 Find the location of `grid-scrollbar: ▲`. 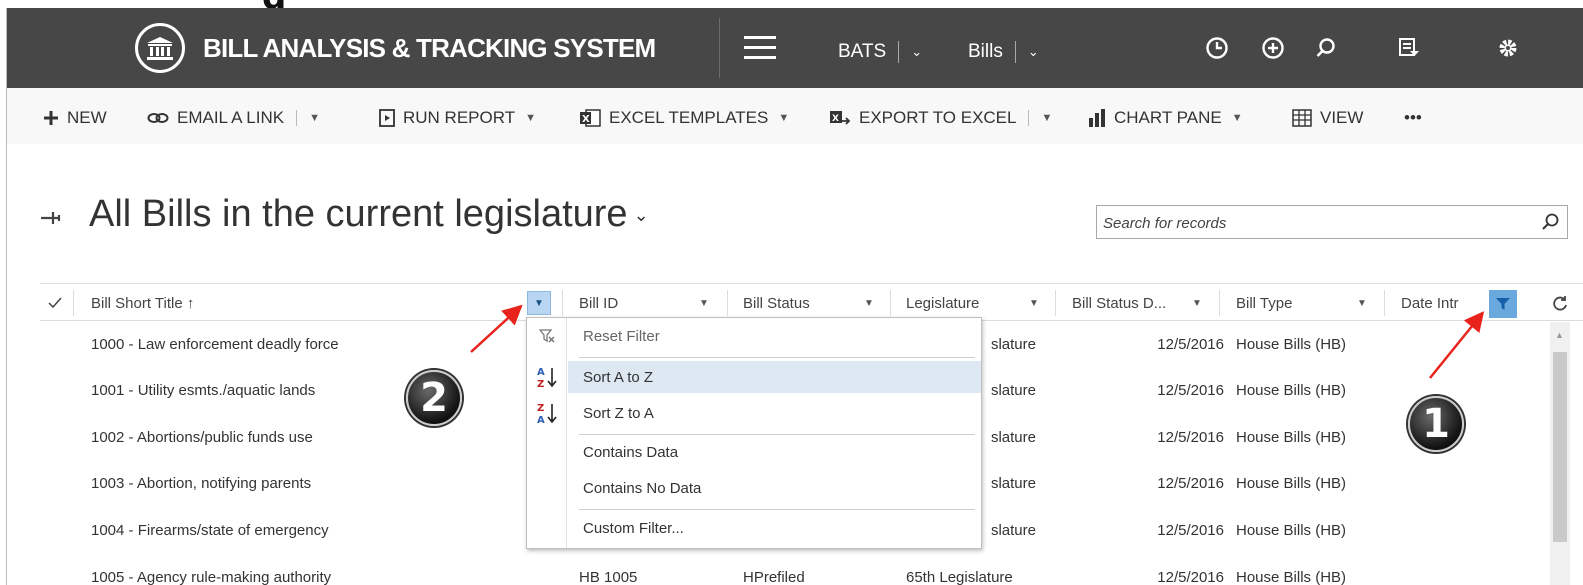

grid-scrollbar: ▲ is located at coordinates (1560, 453).